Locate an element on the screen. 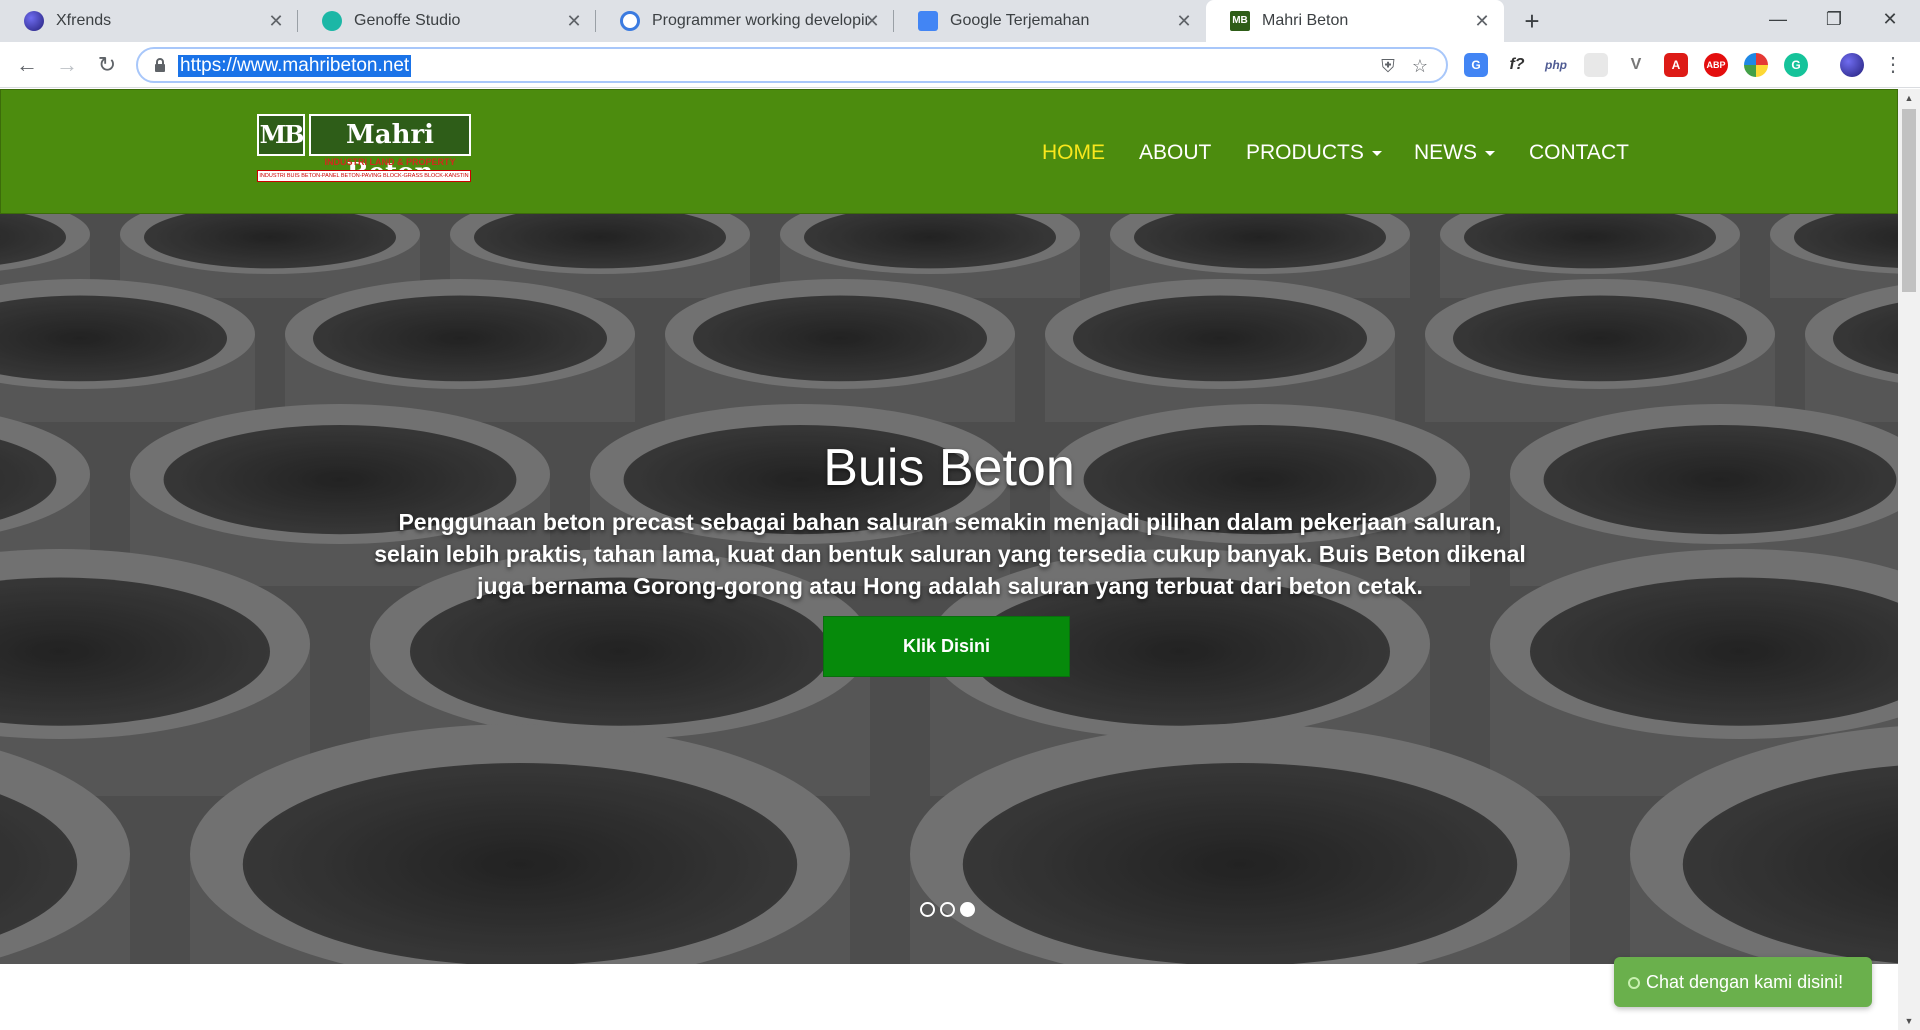 Image resolution: width=1920 pixels, height=1030 pixels. translate-extension-icon: G is located at coordinates (1476, 65).